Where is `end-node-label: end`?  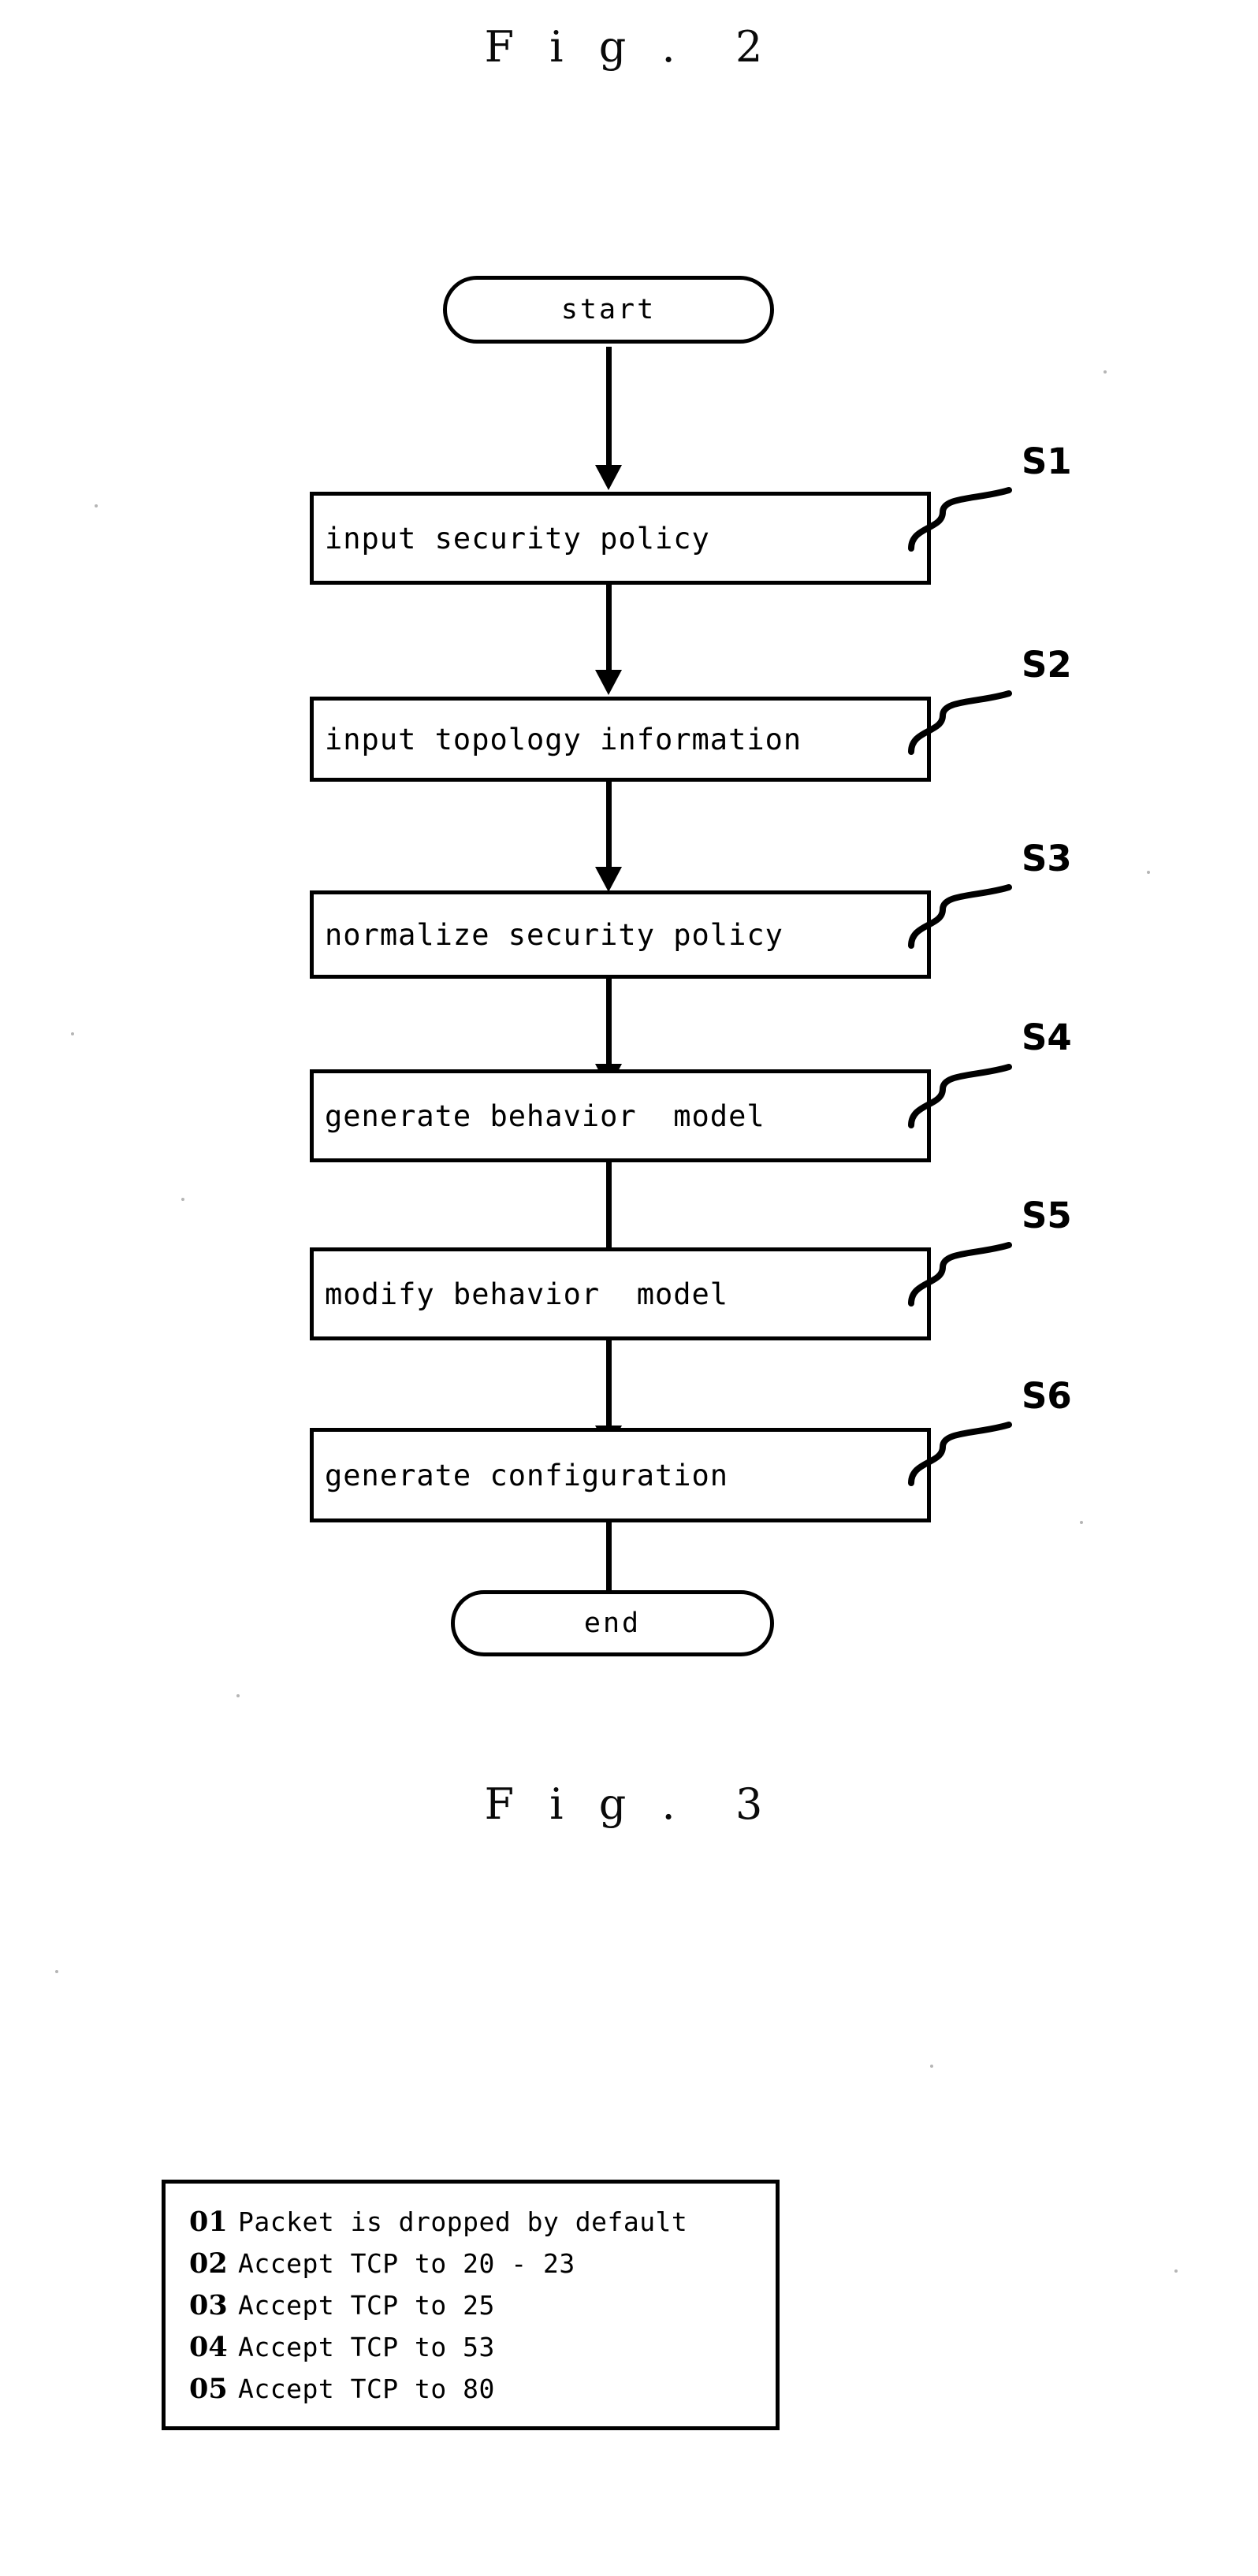
end-node-label: end is located at coordinates (612, 1623).